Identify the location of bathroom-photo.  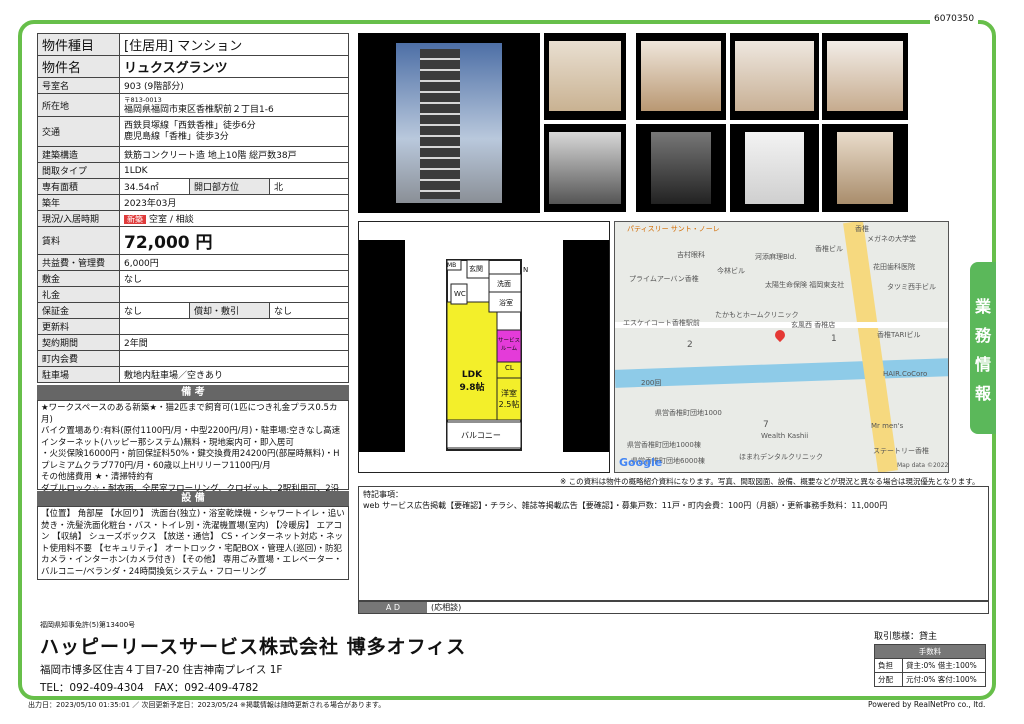
(681, 168).